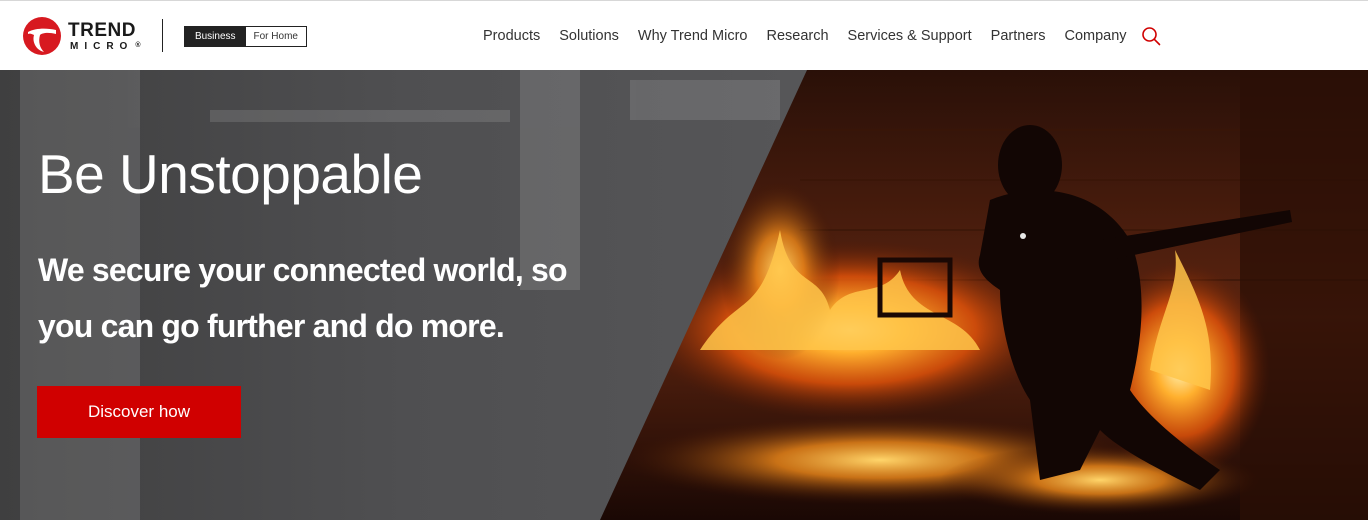 The image size is (1368, 520). I want to click on nav-company: Company, so click(1095, 36).